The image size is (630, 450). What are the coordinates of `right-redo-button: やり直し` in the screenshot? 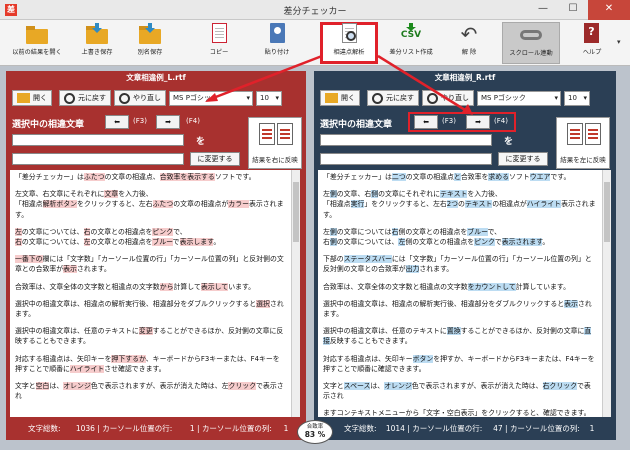 It's located at (448, 98).